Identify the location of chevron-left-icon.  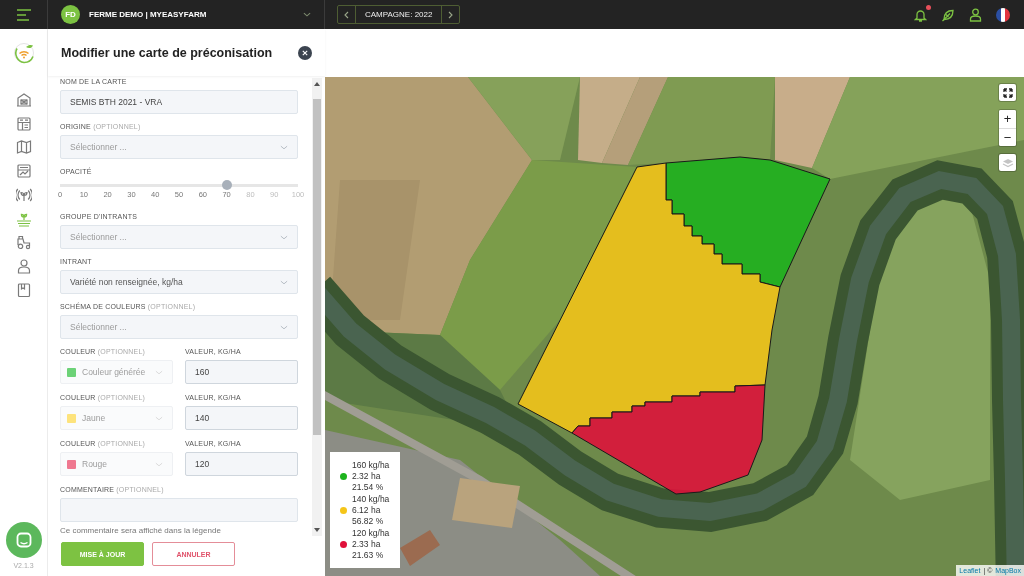
(346, 14).